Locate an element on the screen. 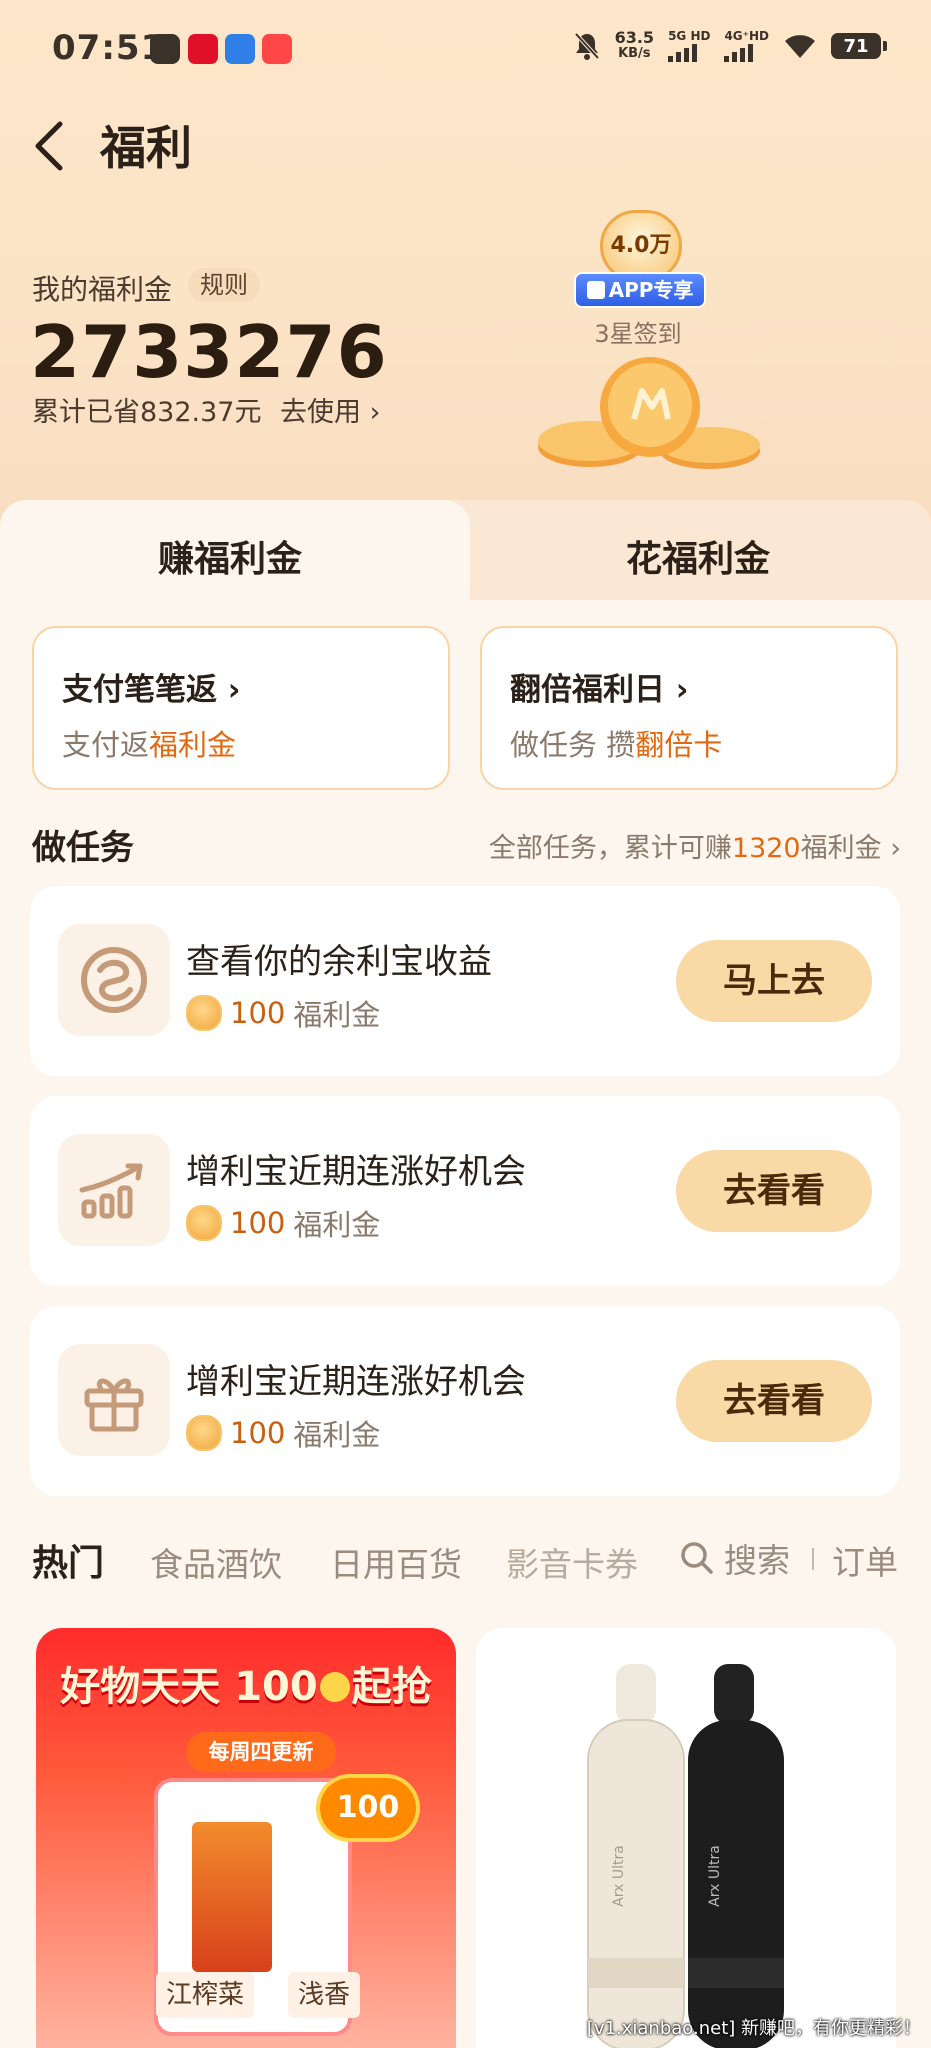 The width and height of the screenshot is (931, 2048). checkin-promo: 4.0万 APP专享 3星签到 is located at coordinates (635, 280).